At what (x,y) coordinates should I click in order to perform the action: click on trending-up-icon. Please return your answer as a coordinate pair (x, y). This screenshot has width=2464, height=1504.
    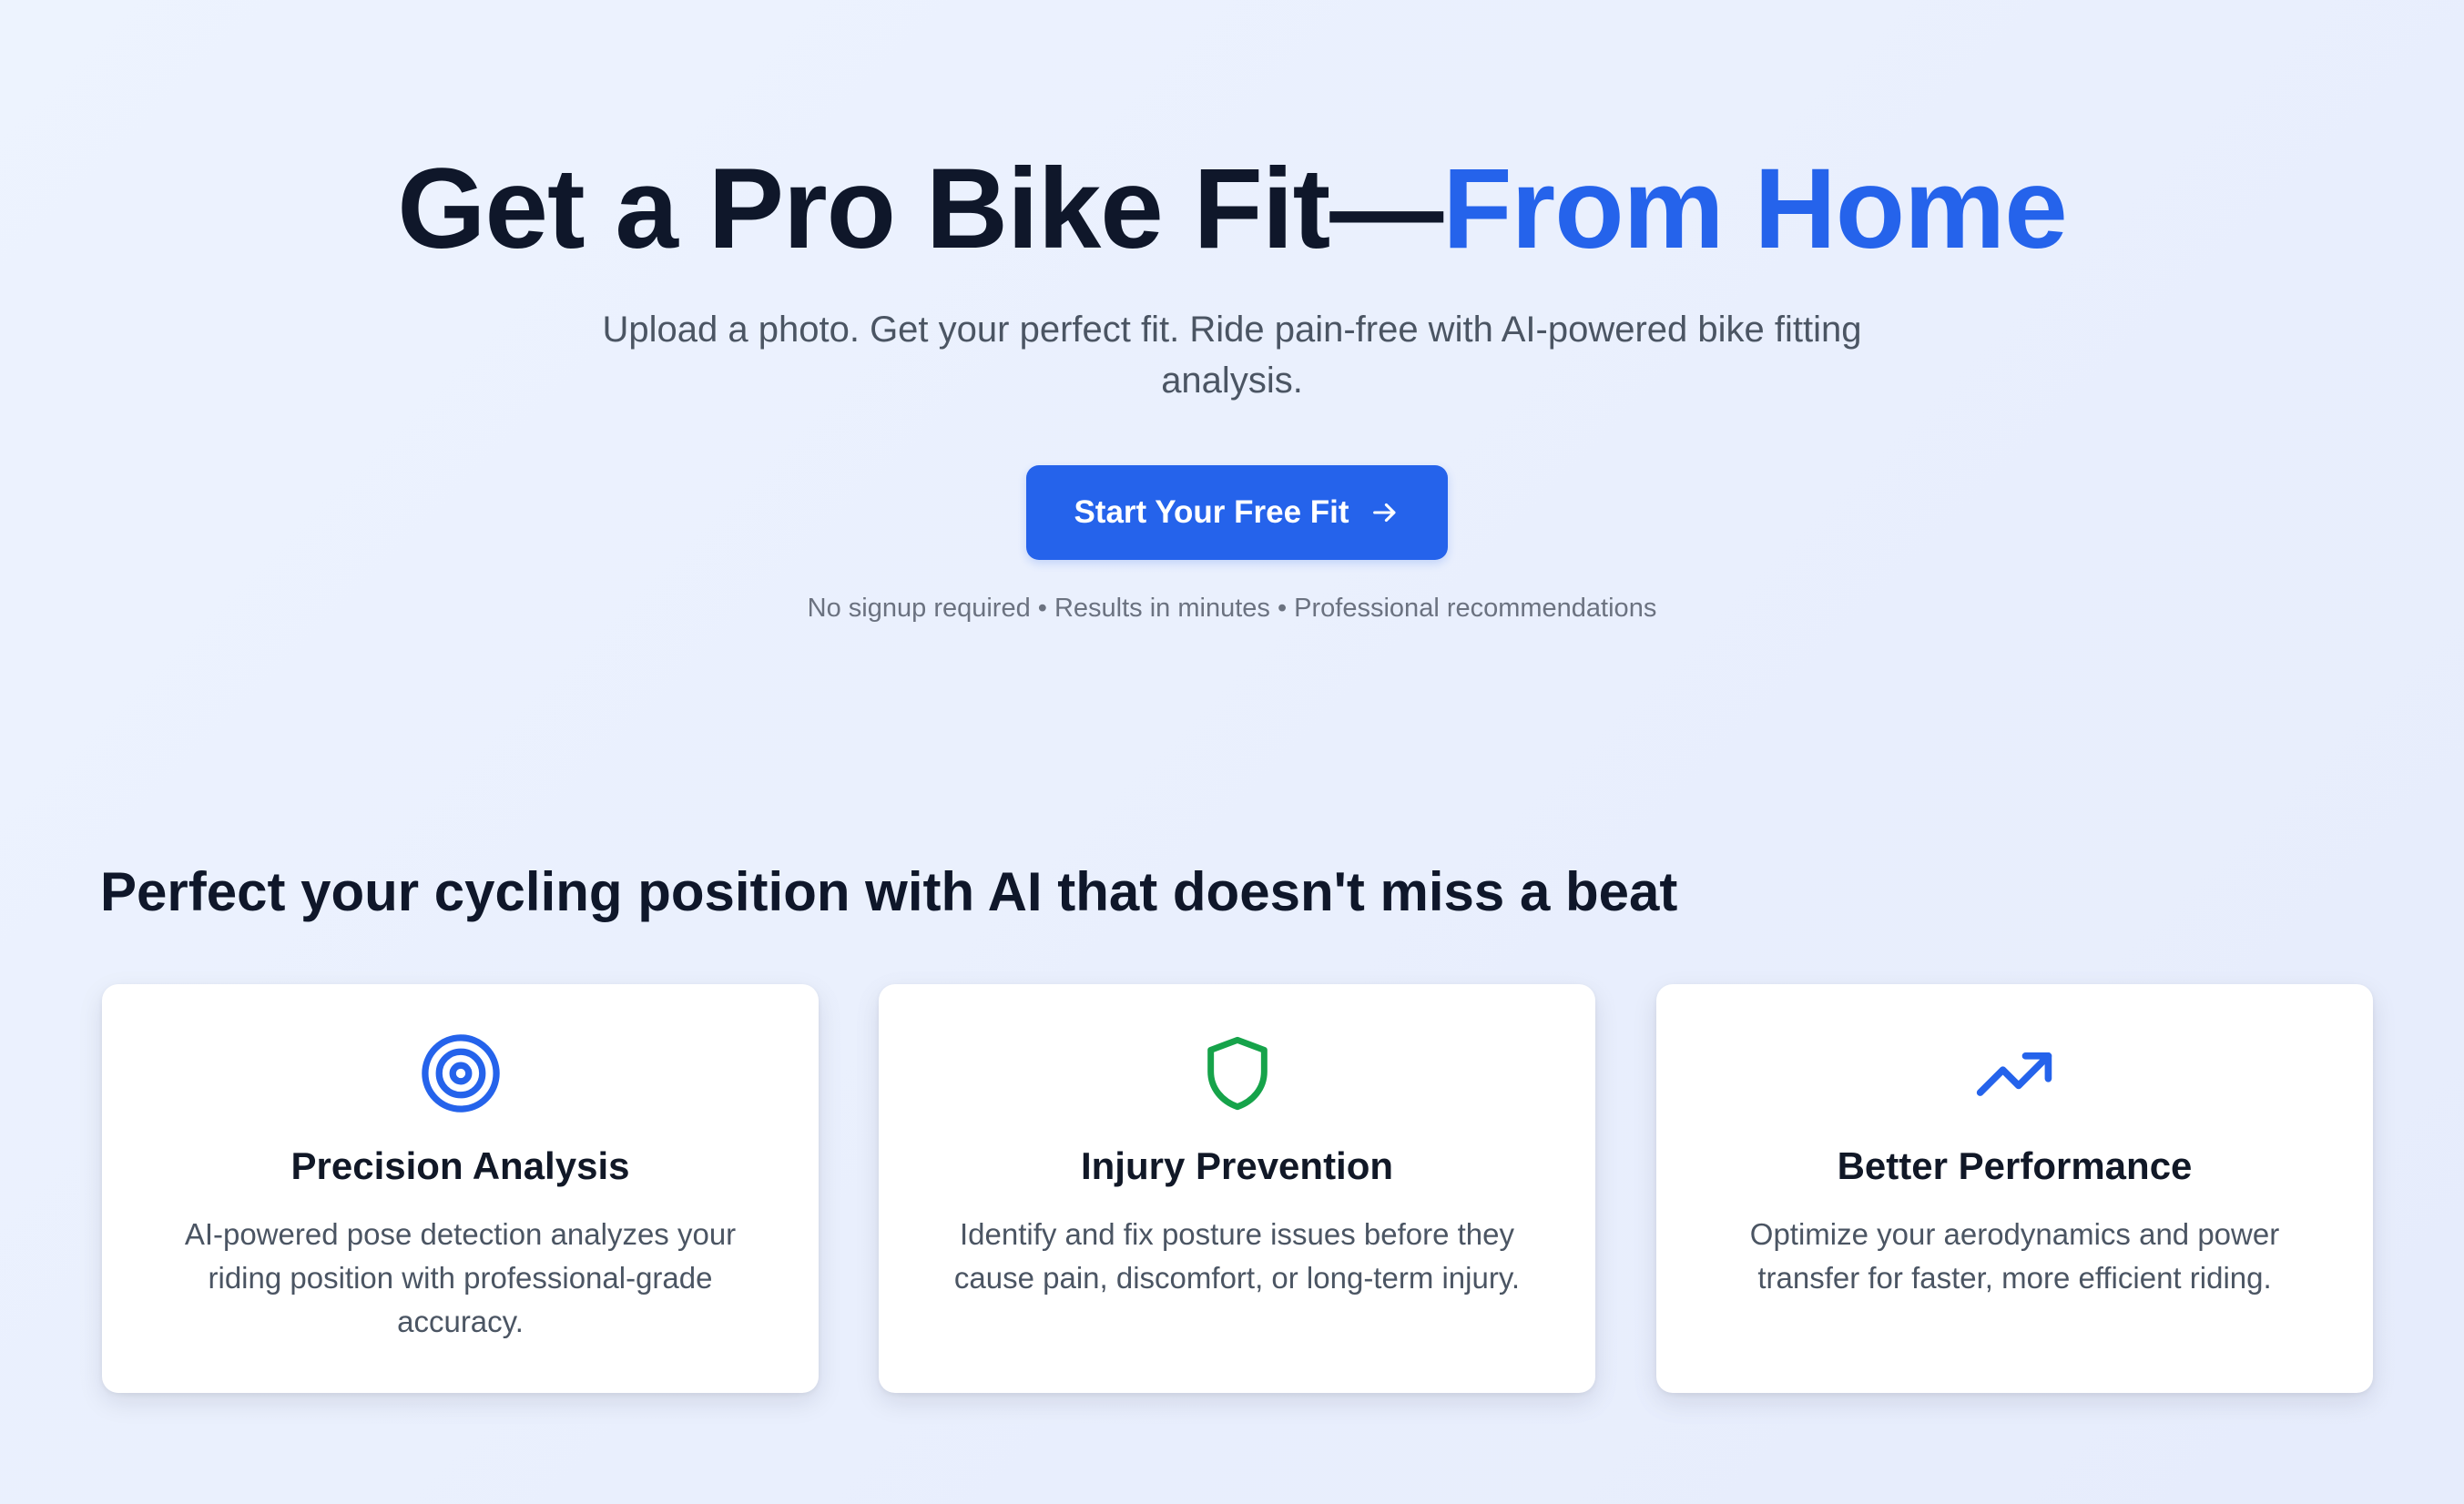
    Looking at the image, I should click on (2014, 1074).